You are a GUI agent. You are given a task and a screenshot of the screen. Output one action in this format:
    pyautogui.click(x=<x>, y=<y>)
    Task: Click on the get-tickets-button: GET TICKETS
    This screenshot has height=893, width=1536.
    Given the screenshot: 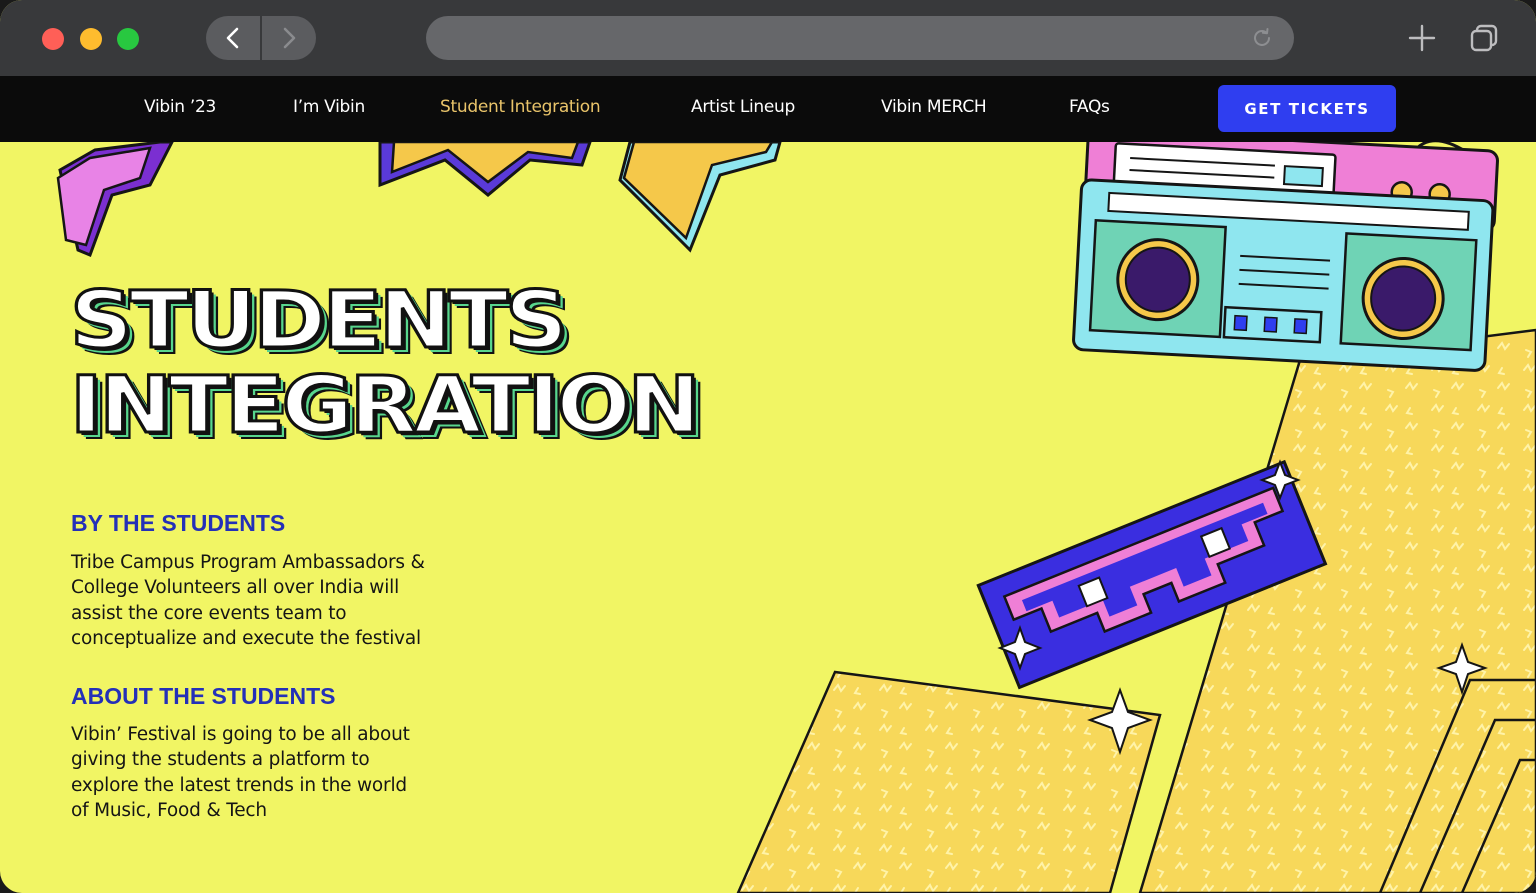 What is the action you would take?
    pyautogui.click(x=1307, y=108)
    